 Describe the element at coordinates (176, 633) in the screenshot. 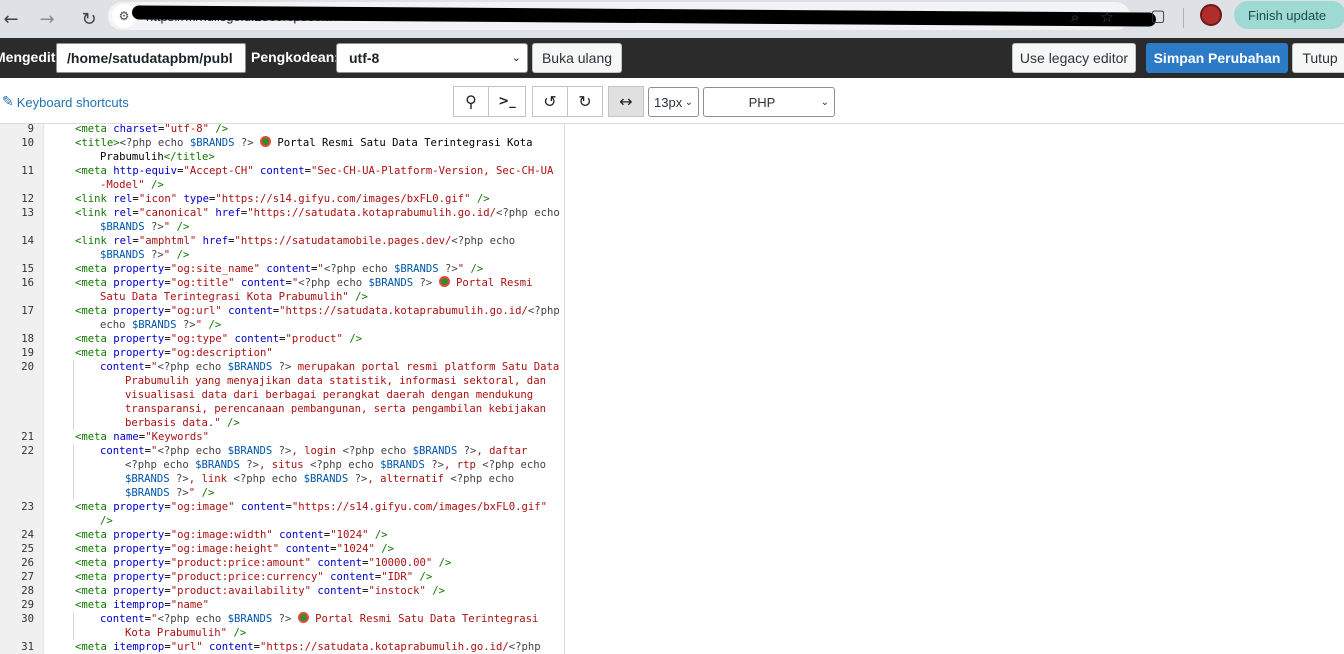

I see `code-token: Kota Prabumulih"` at that location.